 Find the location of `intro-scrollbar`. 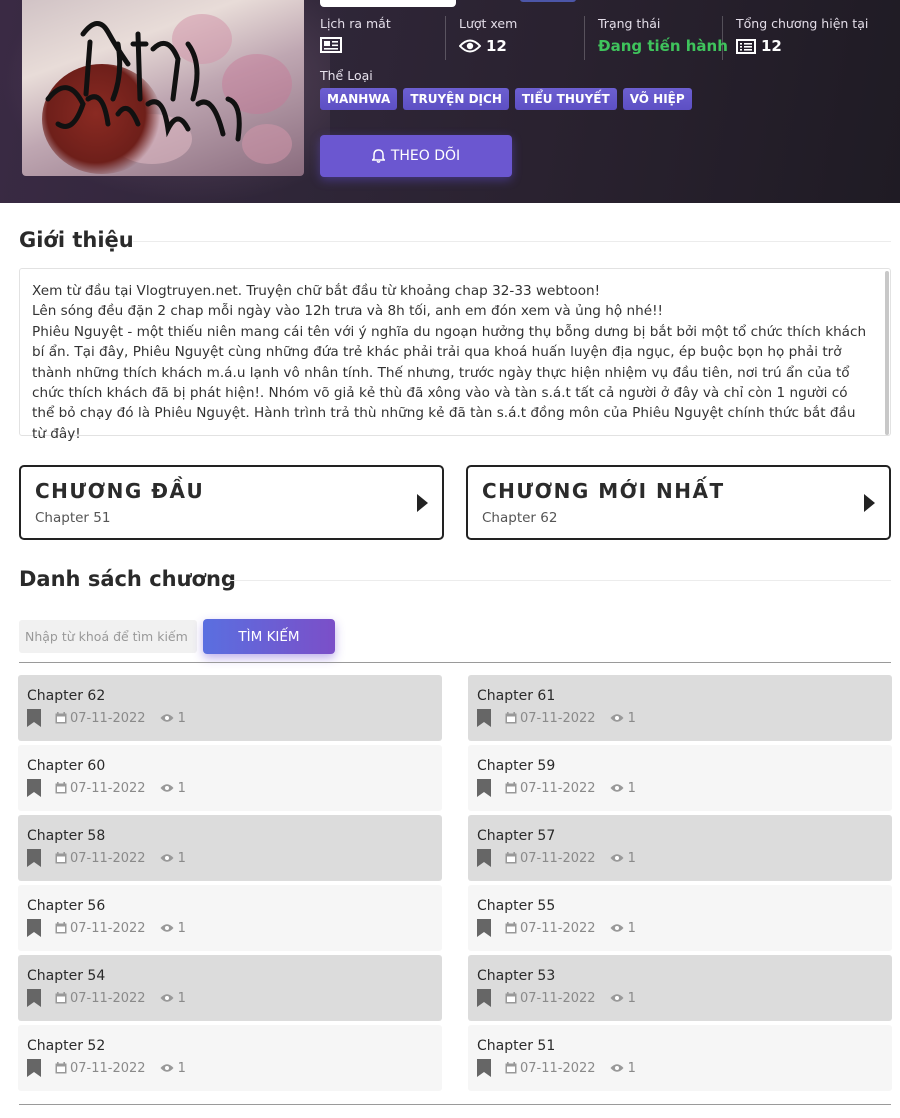

intro-scrollbar is located at coordinates (887, 353).